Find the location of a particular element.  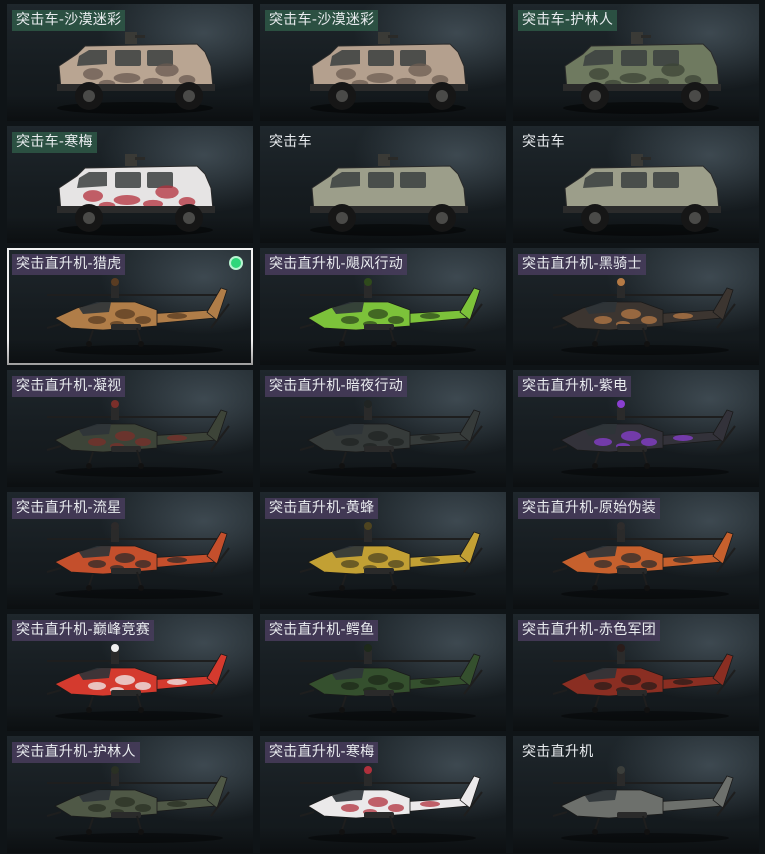

helicopter-skin-card: 突击直升机-寒梅 is located at coordinates (383, 794).